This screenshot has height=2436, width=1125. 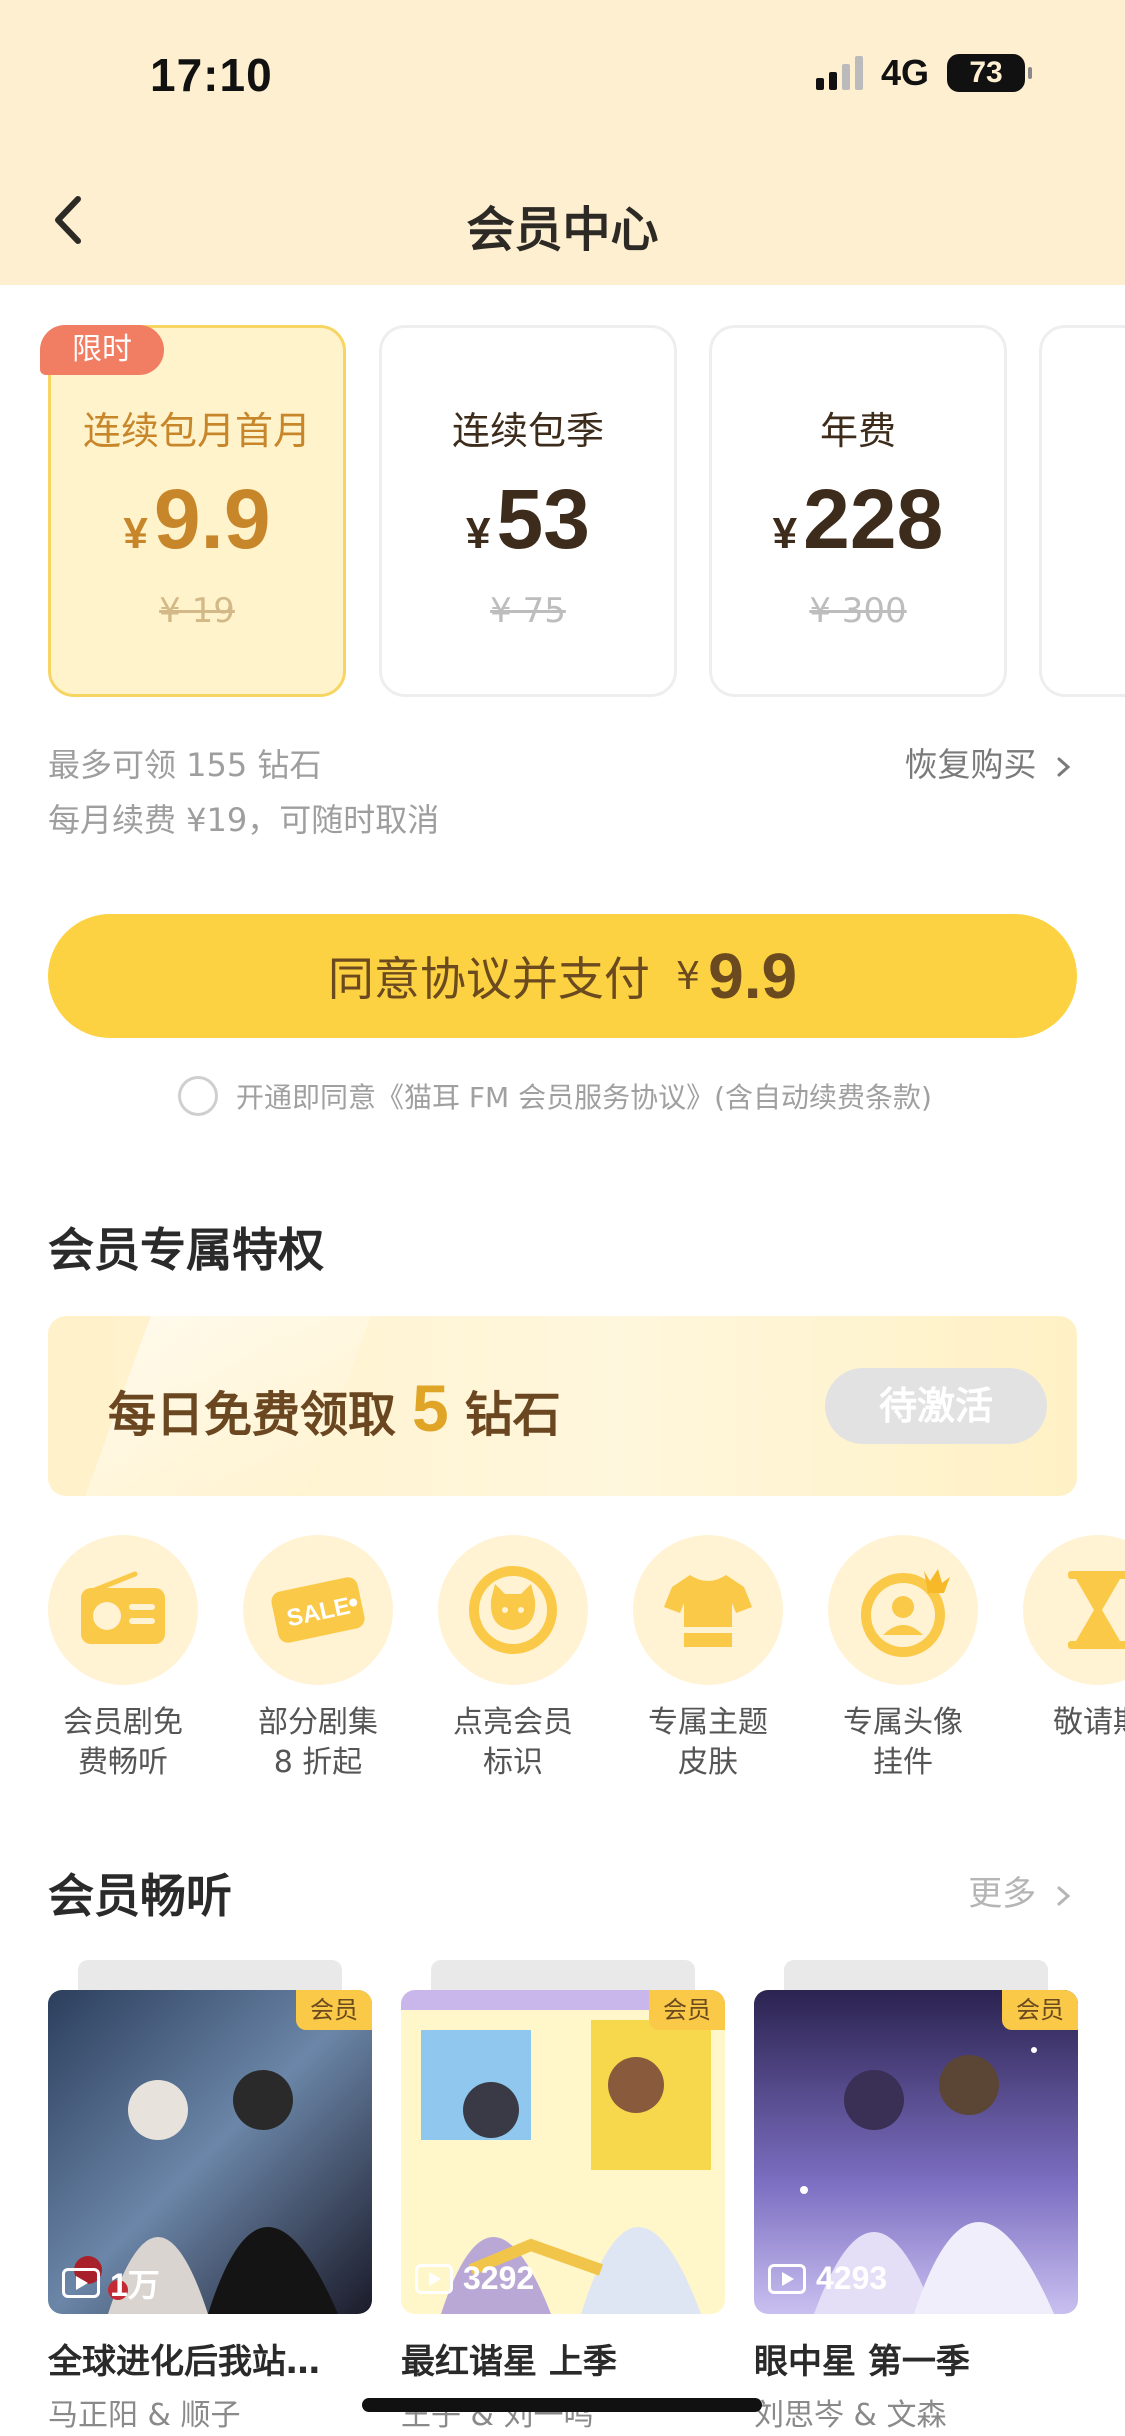 I want to click on privilege-theme: 专属主题 皮肤, so click(x=708, y=1659).